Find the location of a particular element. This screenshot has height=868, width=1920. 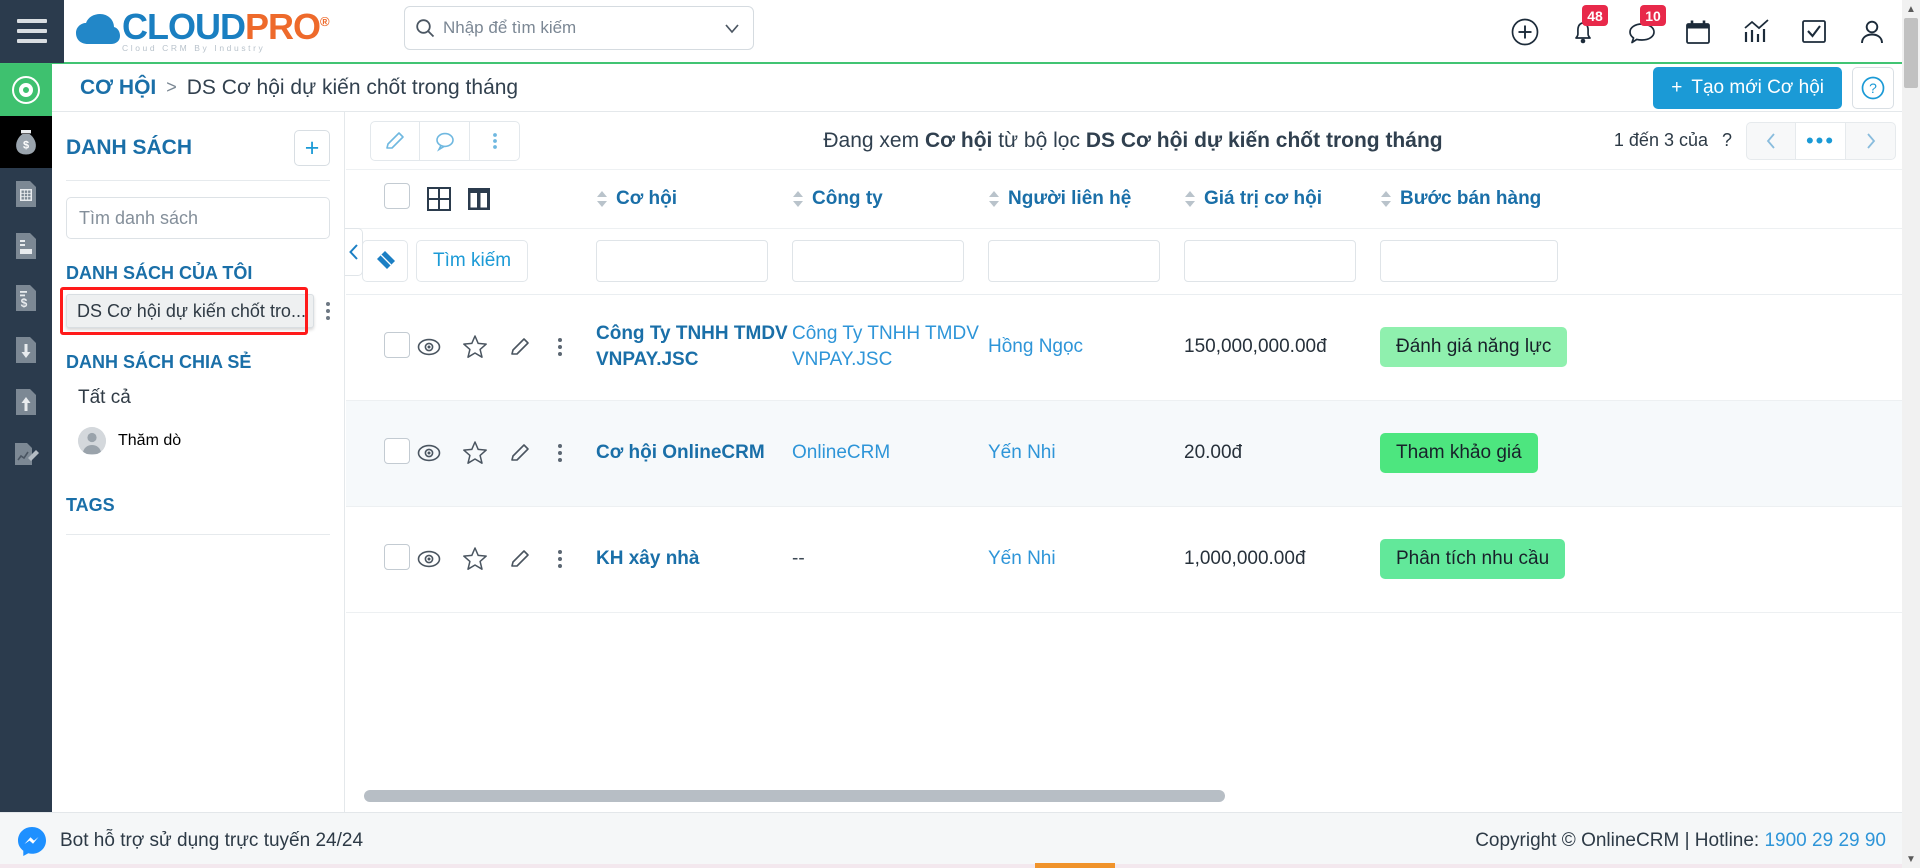

cell-opportunity: Công Ty TNHH TMDV VNPAY.JSC is located at coordinates (694, 347).